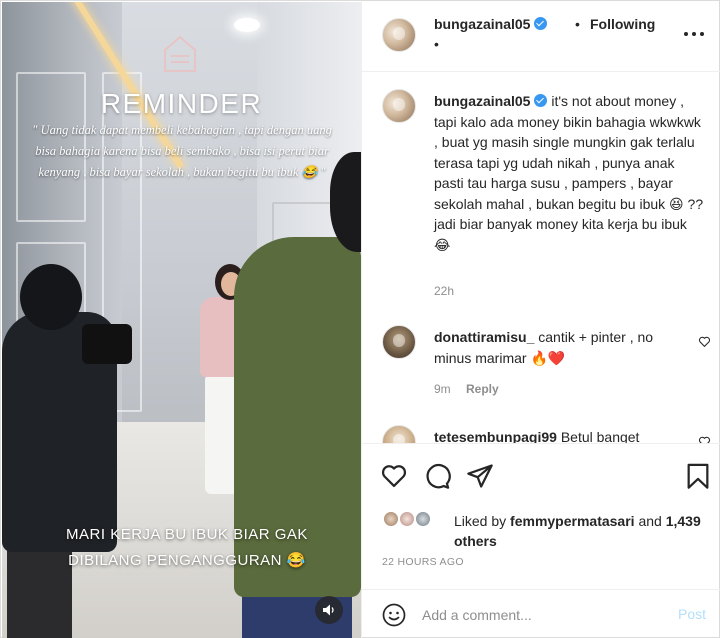  I want to click on comment-body: Betul banget, so click(600, 436).